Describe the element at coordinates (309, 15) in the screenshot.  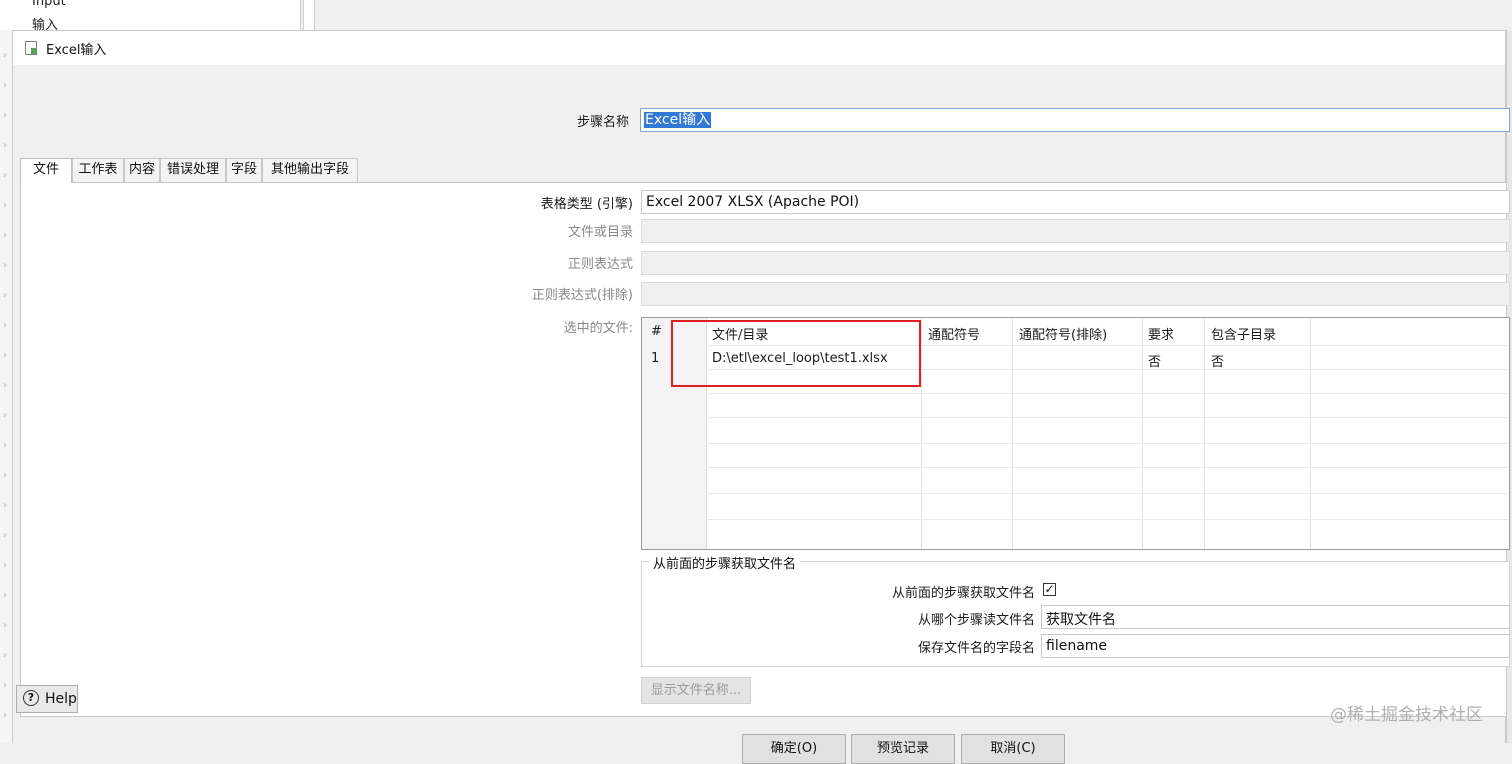
I see `background-splitter` at that location.